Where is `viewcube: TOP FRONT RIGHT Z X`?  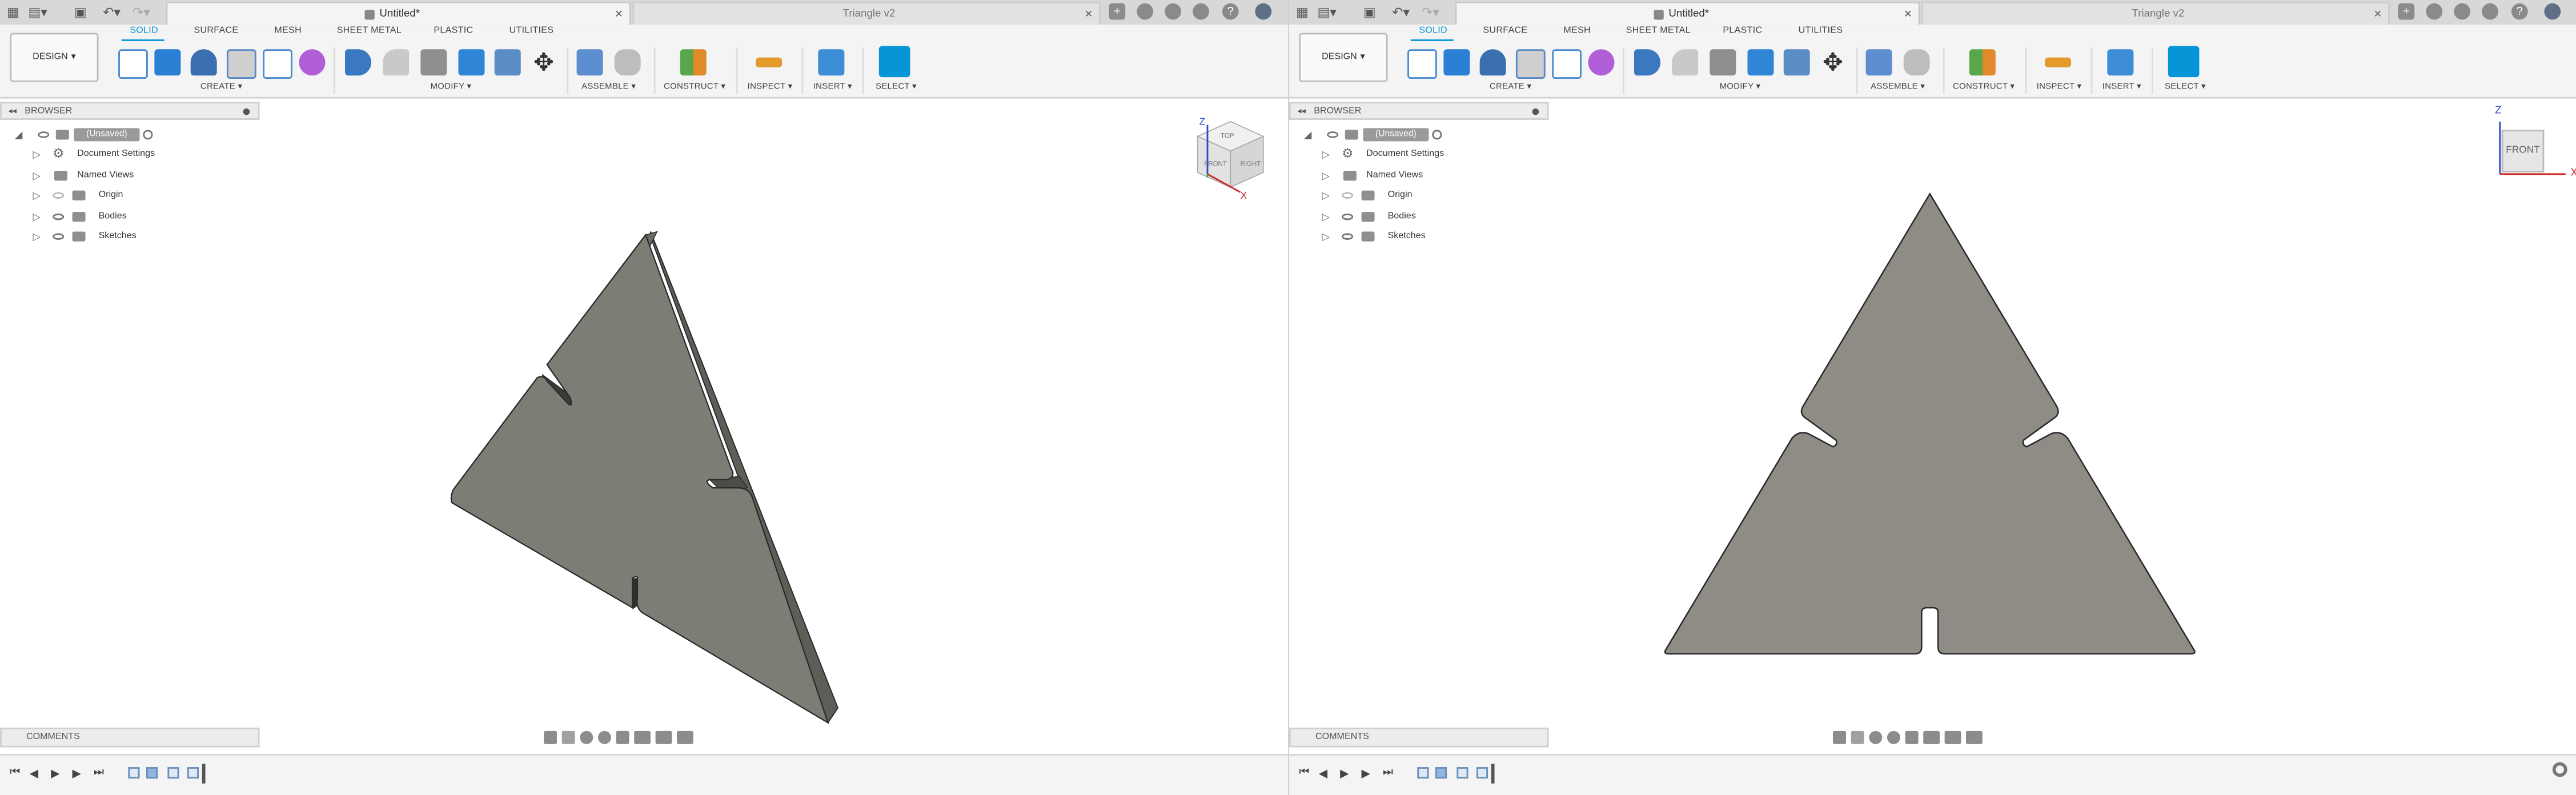
viewcube: TOP FRONT RIGHT Z X is located at coordinates (1230, 154).